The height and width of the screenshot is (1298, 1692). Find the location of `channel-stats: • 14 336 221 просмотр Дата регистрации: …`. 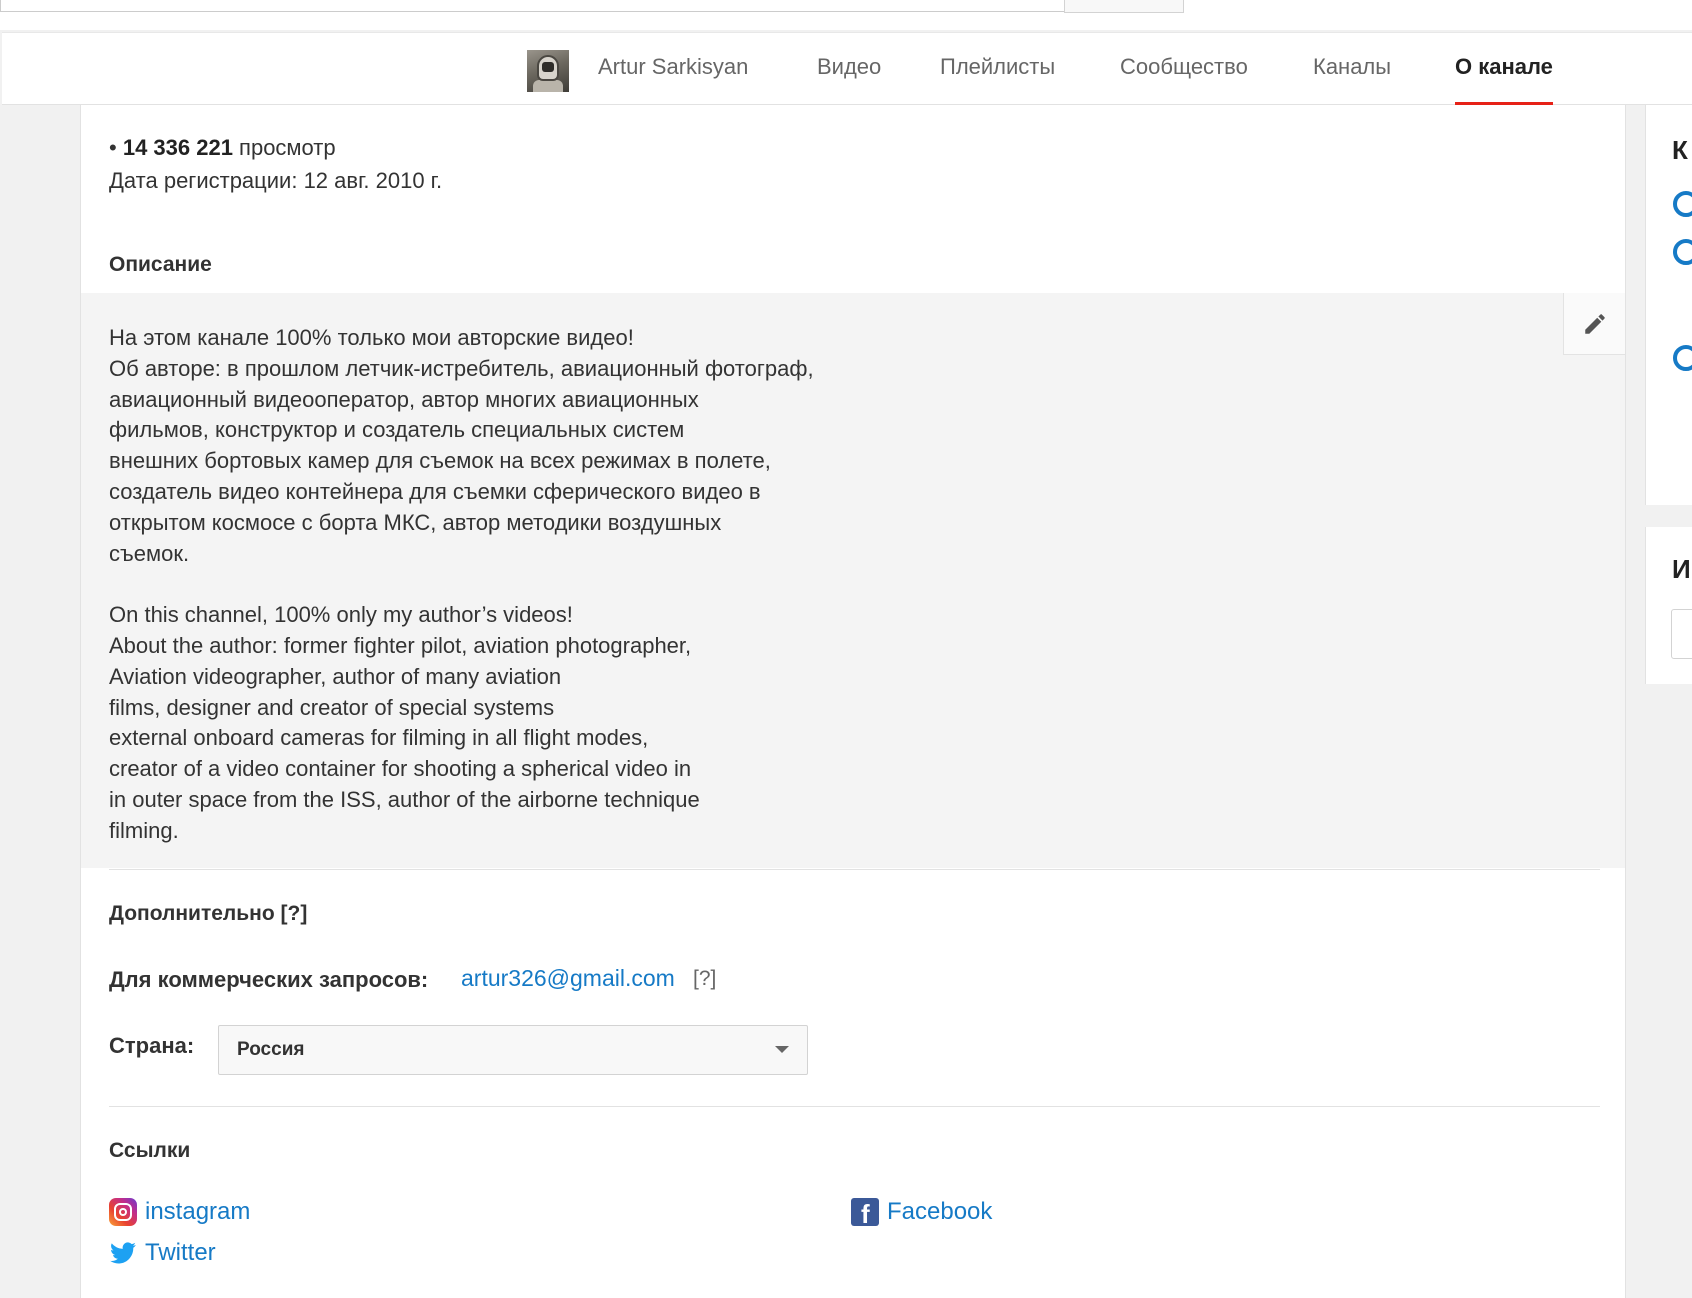

channel-stats: • 14 336 221 просмотр Дата регистрации: … is located at coordinates (275, 164).